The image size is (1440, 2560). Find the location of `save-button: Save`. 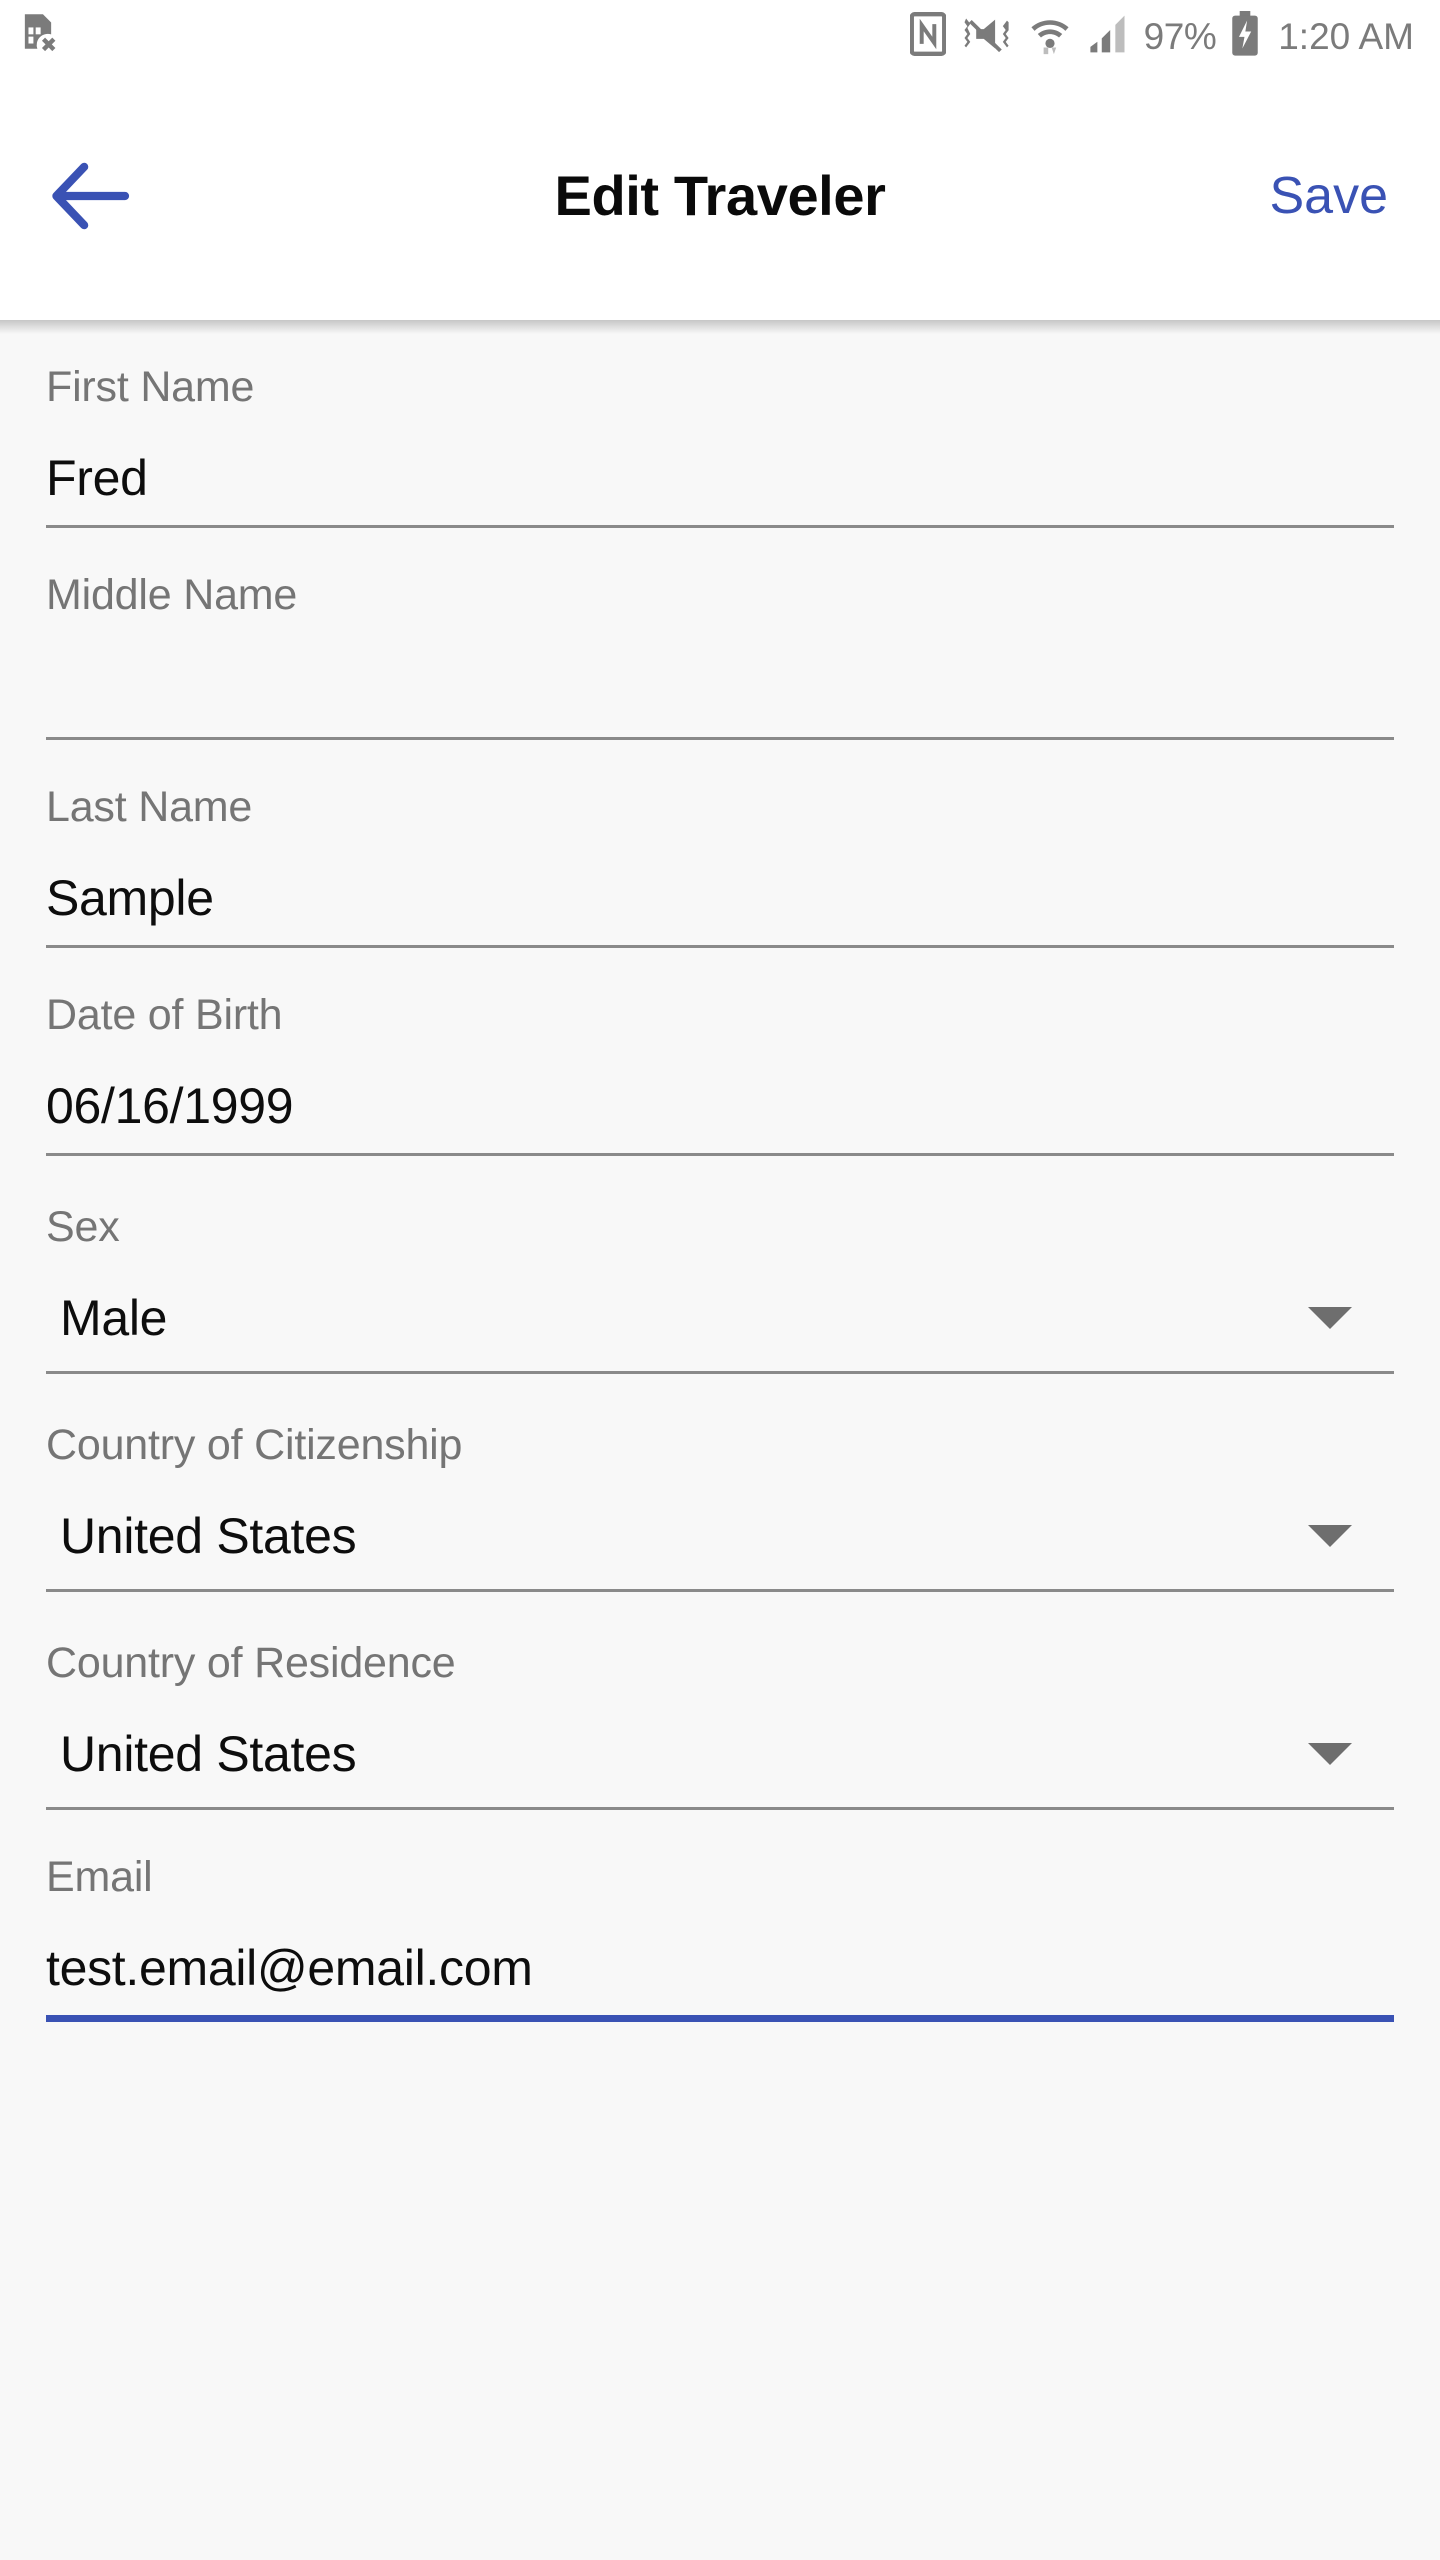

save-button: Save is located at coordinates (1328, 196).